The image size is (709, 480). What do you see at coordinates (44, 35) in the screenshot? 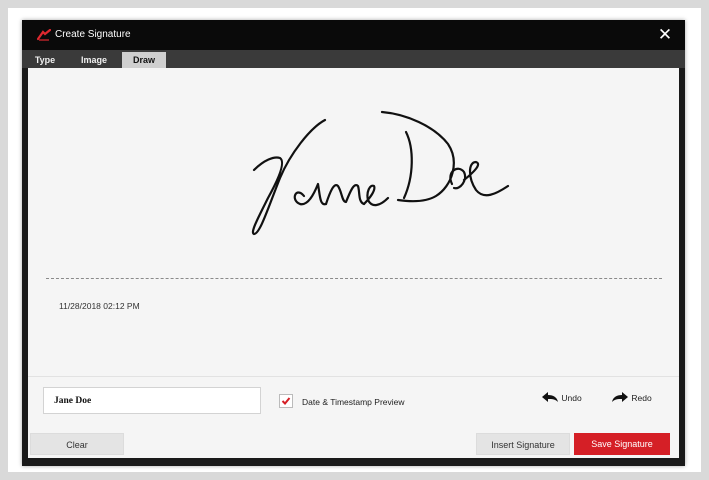
I see `signature-logo-icon` at bounding box center [44, 35].